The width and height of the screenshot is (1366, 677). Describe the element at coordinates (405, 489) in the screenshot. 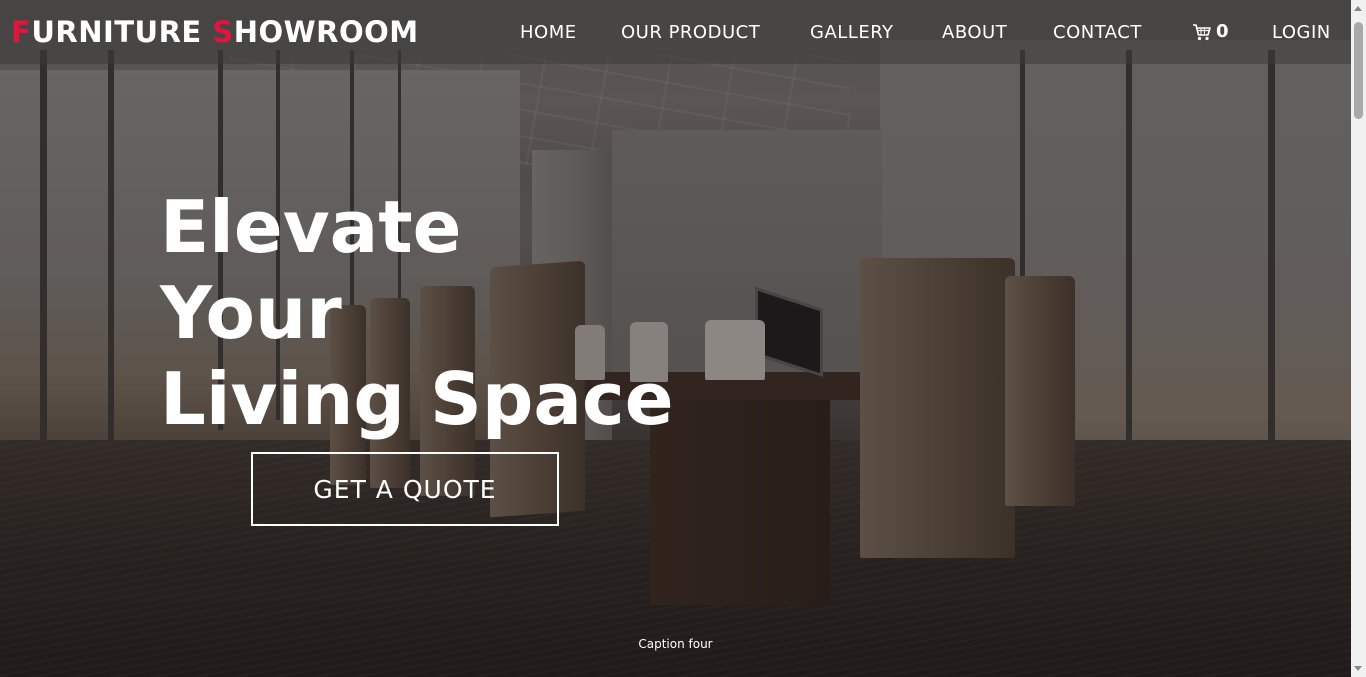

I see `get-a-quote-button: GET A QUOTE` at that location.